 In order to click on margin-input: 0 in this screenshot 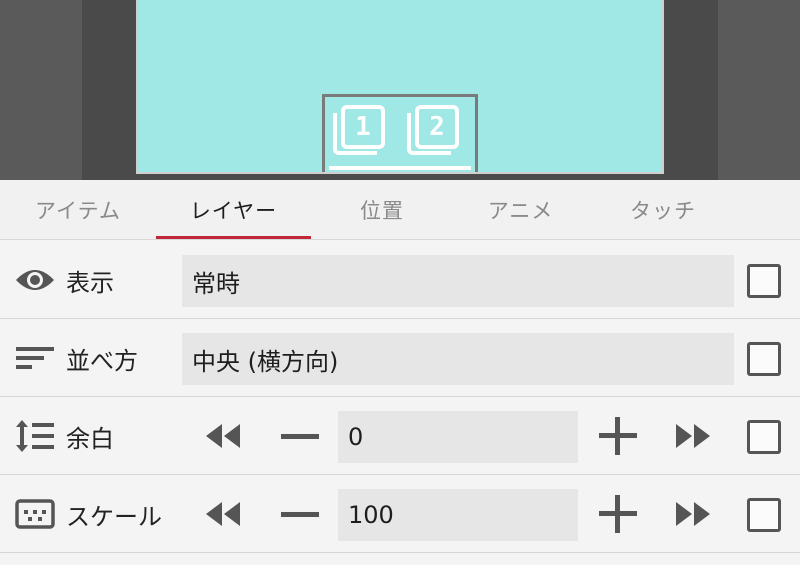, I will do `click(458, 437)`.